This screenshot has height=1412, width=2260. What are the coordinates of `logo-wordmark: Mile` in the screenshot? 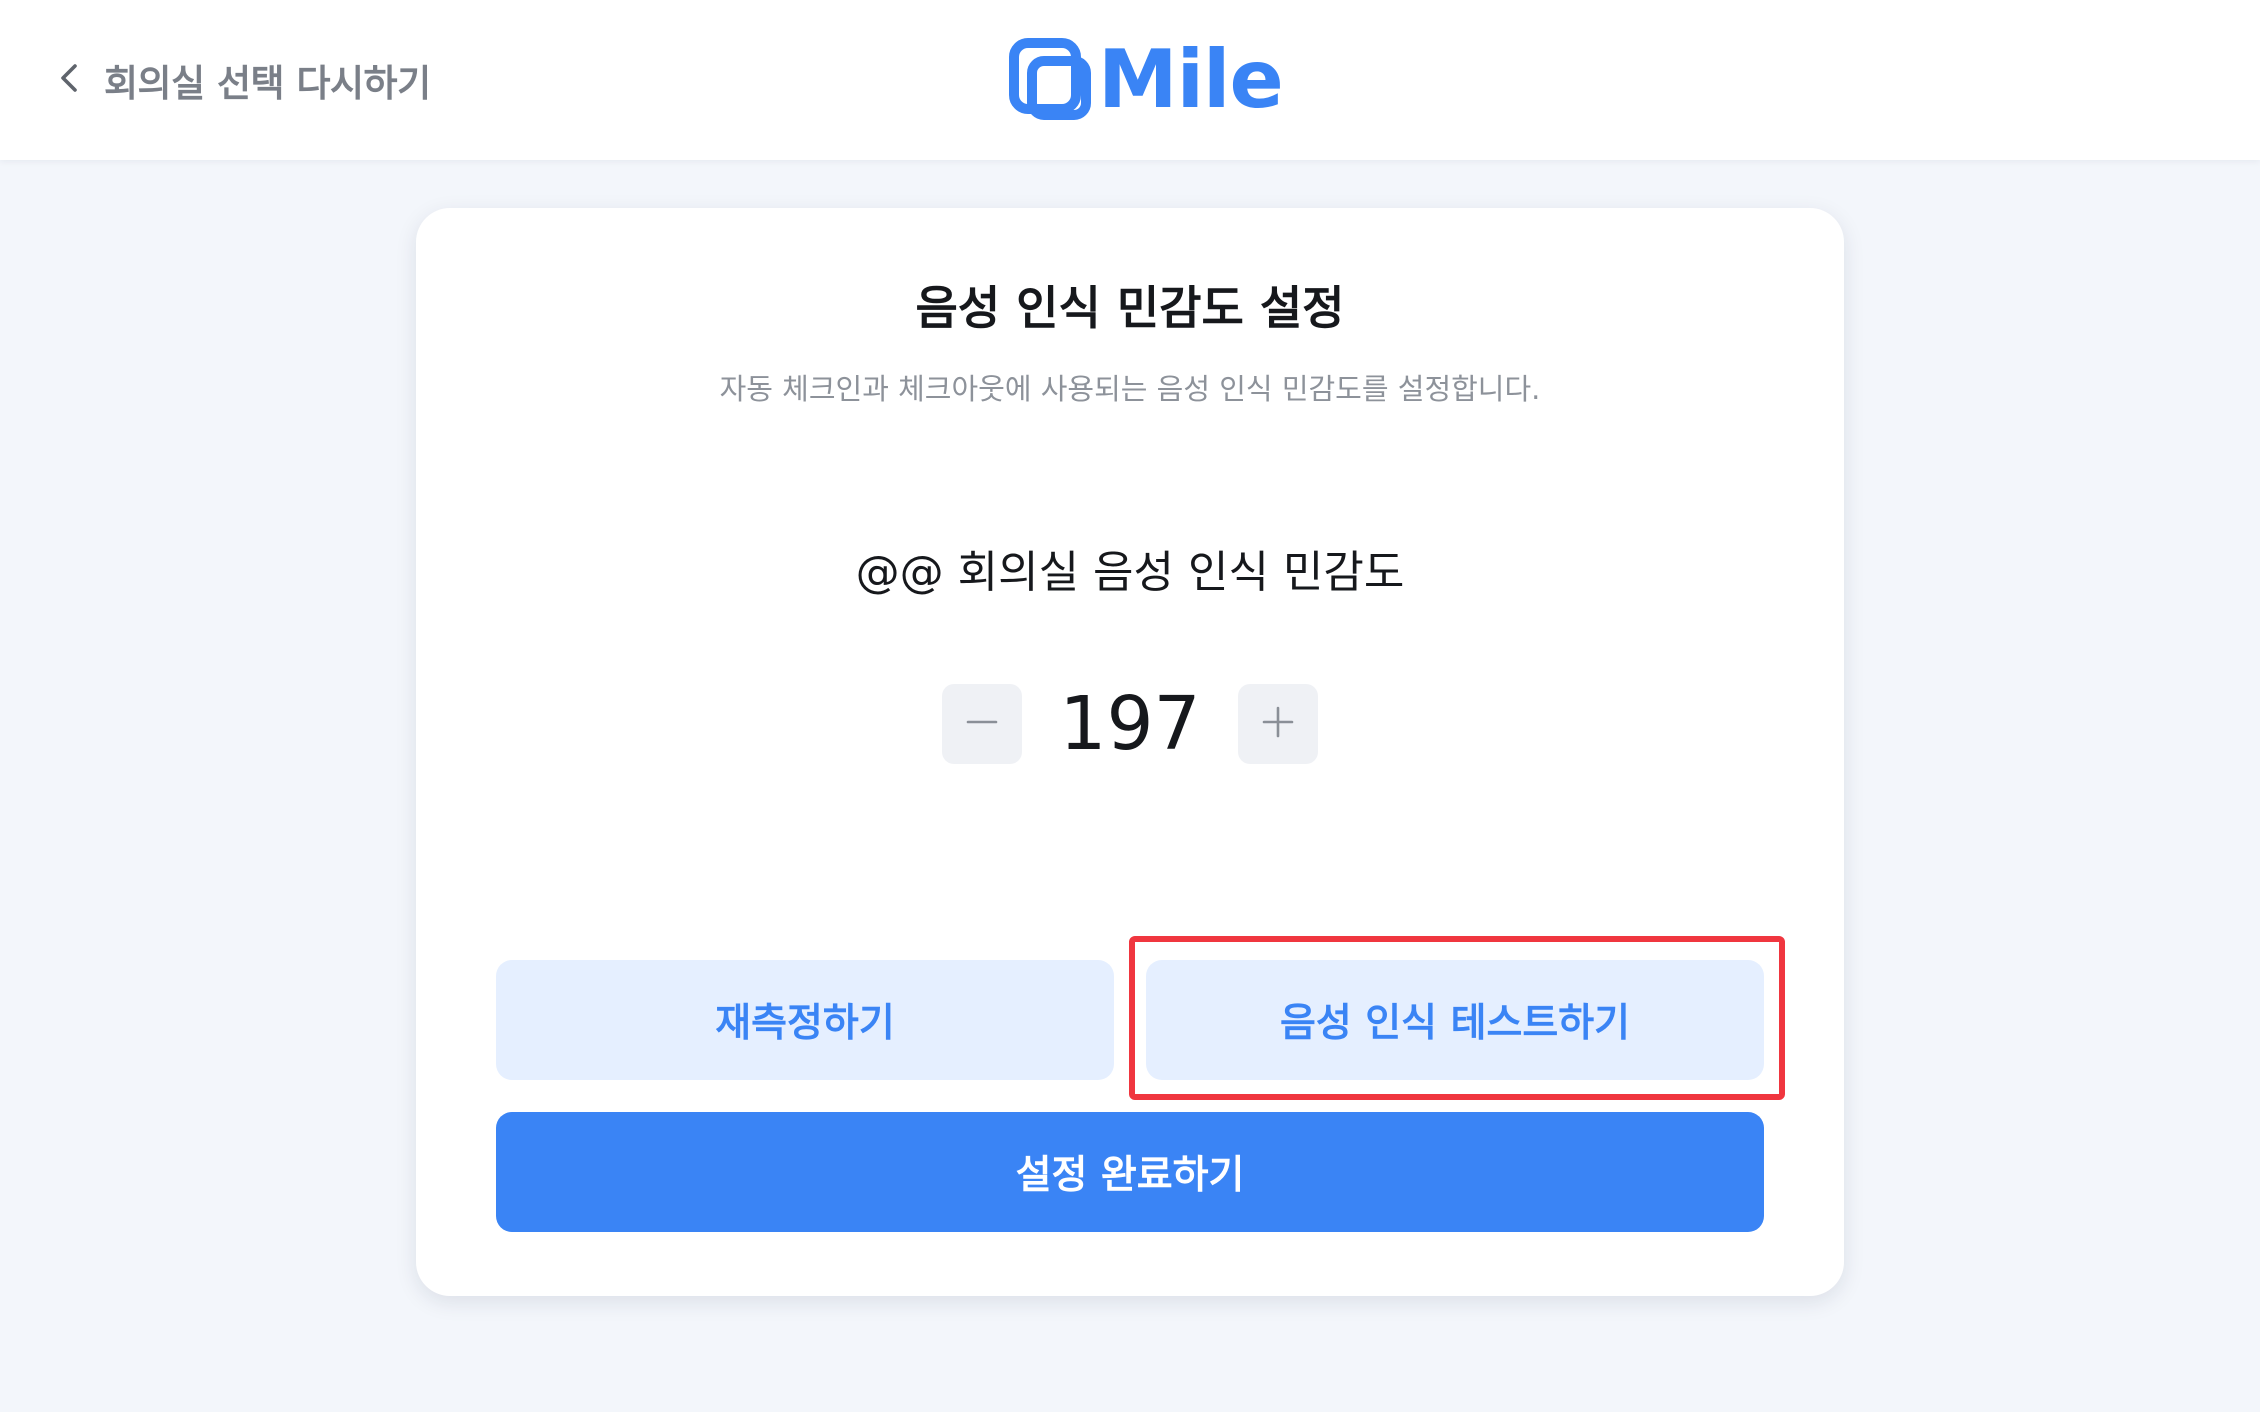 It's located at (1191, 79).